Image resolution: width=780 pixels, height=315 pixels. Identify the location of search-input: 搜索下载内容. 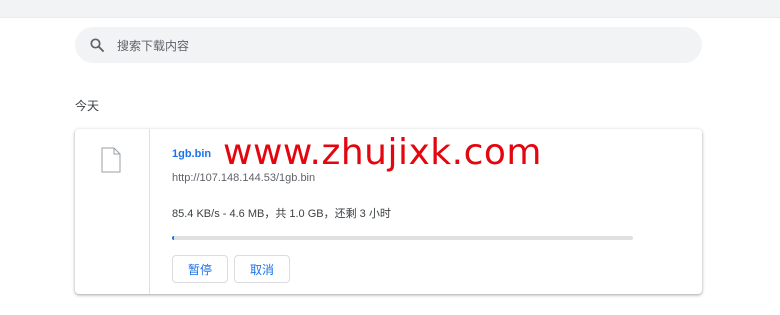
(153, 45).